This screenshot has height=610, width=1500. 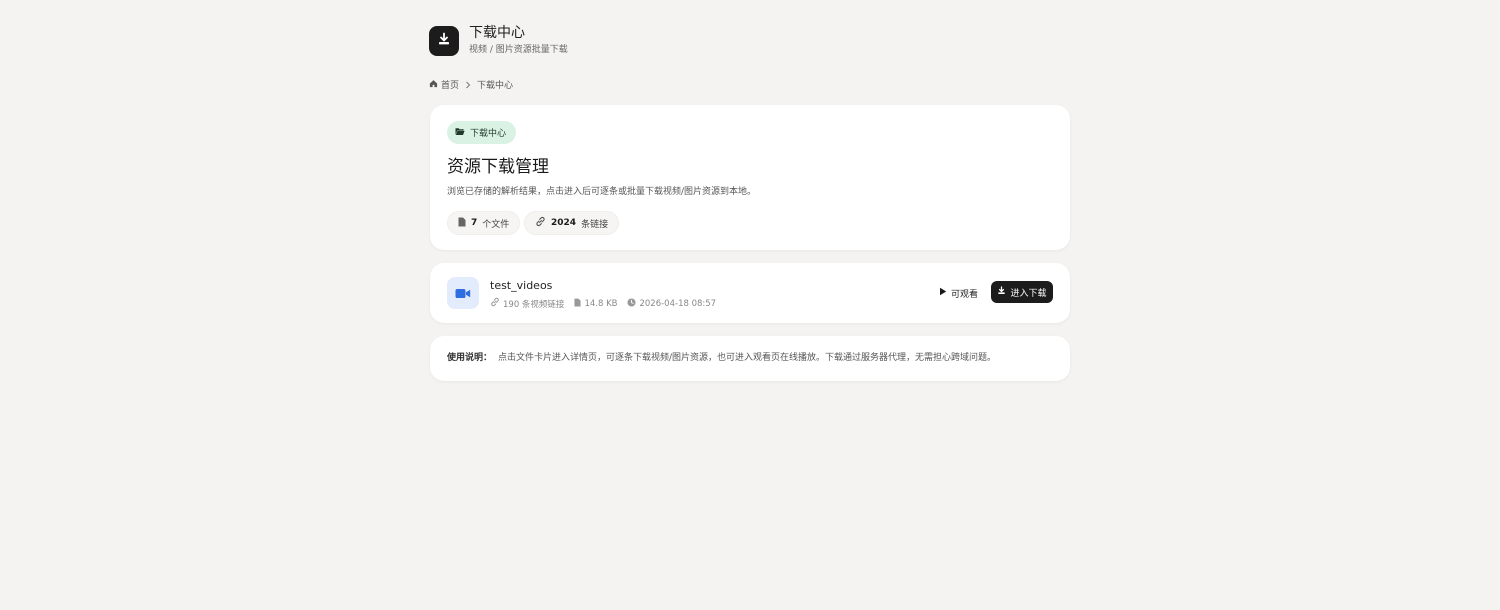 I want to click on chevron-right-icon, so click(x=468, y=85).